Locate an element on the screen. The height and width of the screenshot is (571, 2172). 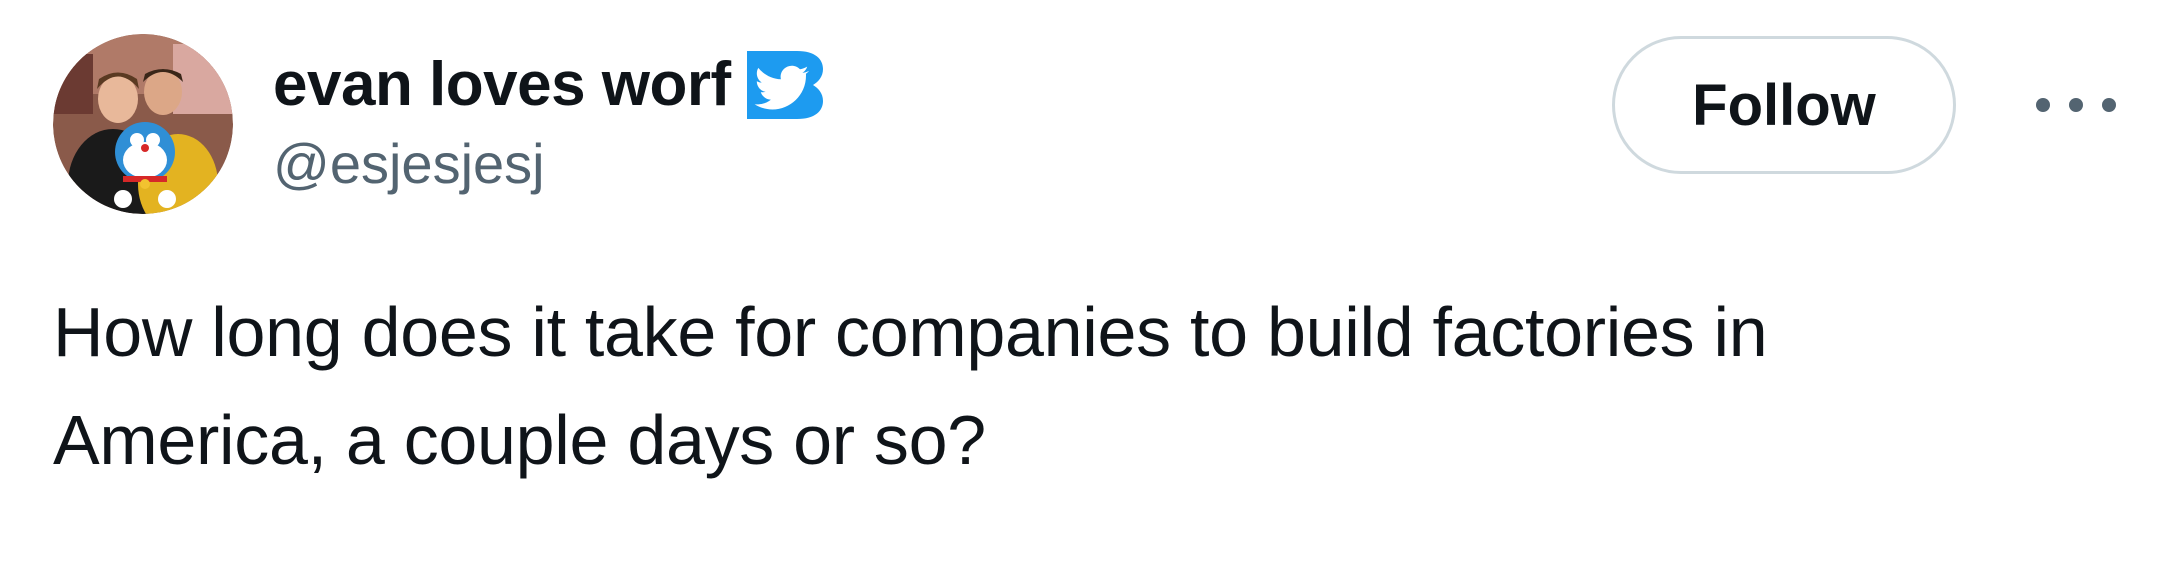
twitter-bird-badge-icon is located at coordinates (784, 85).